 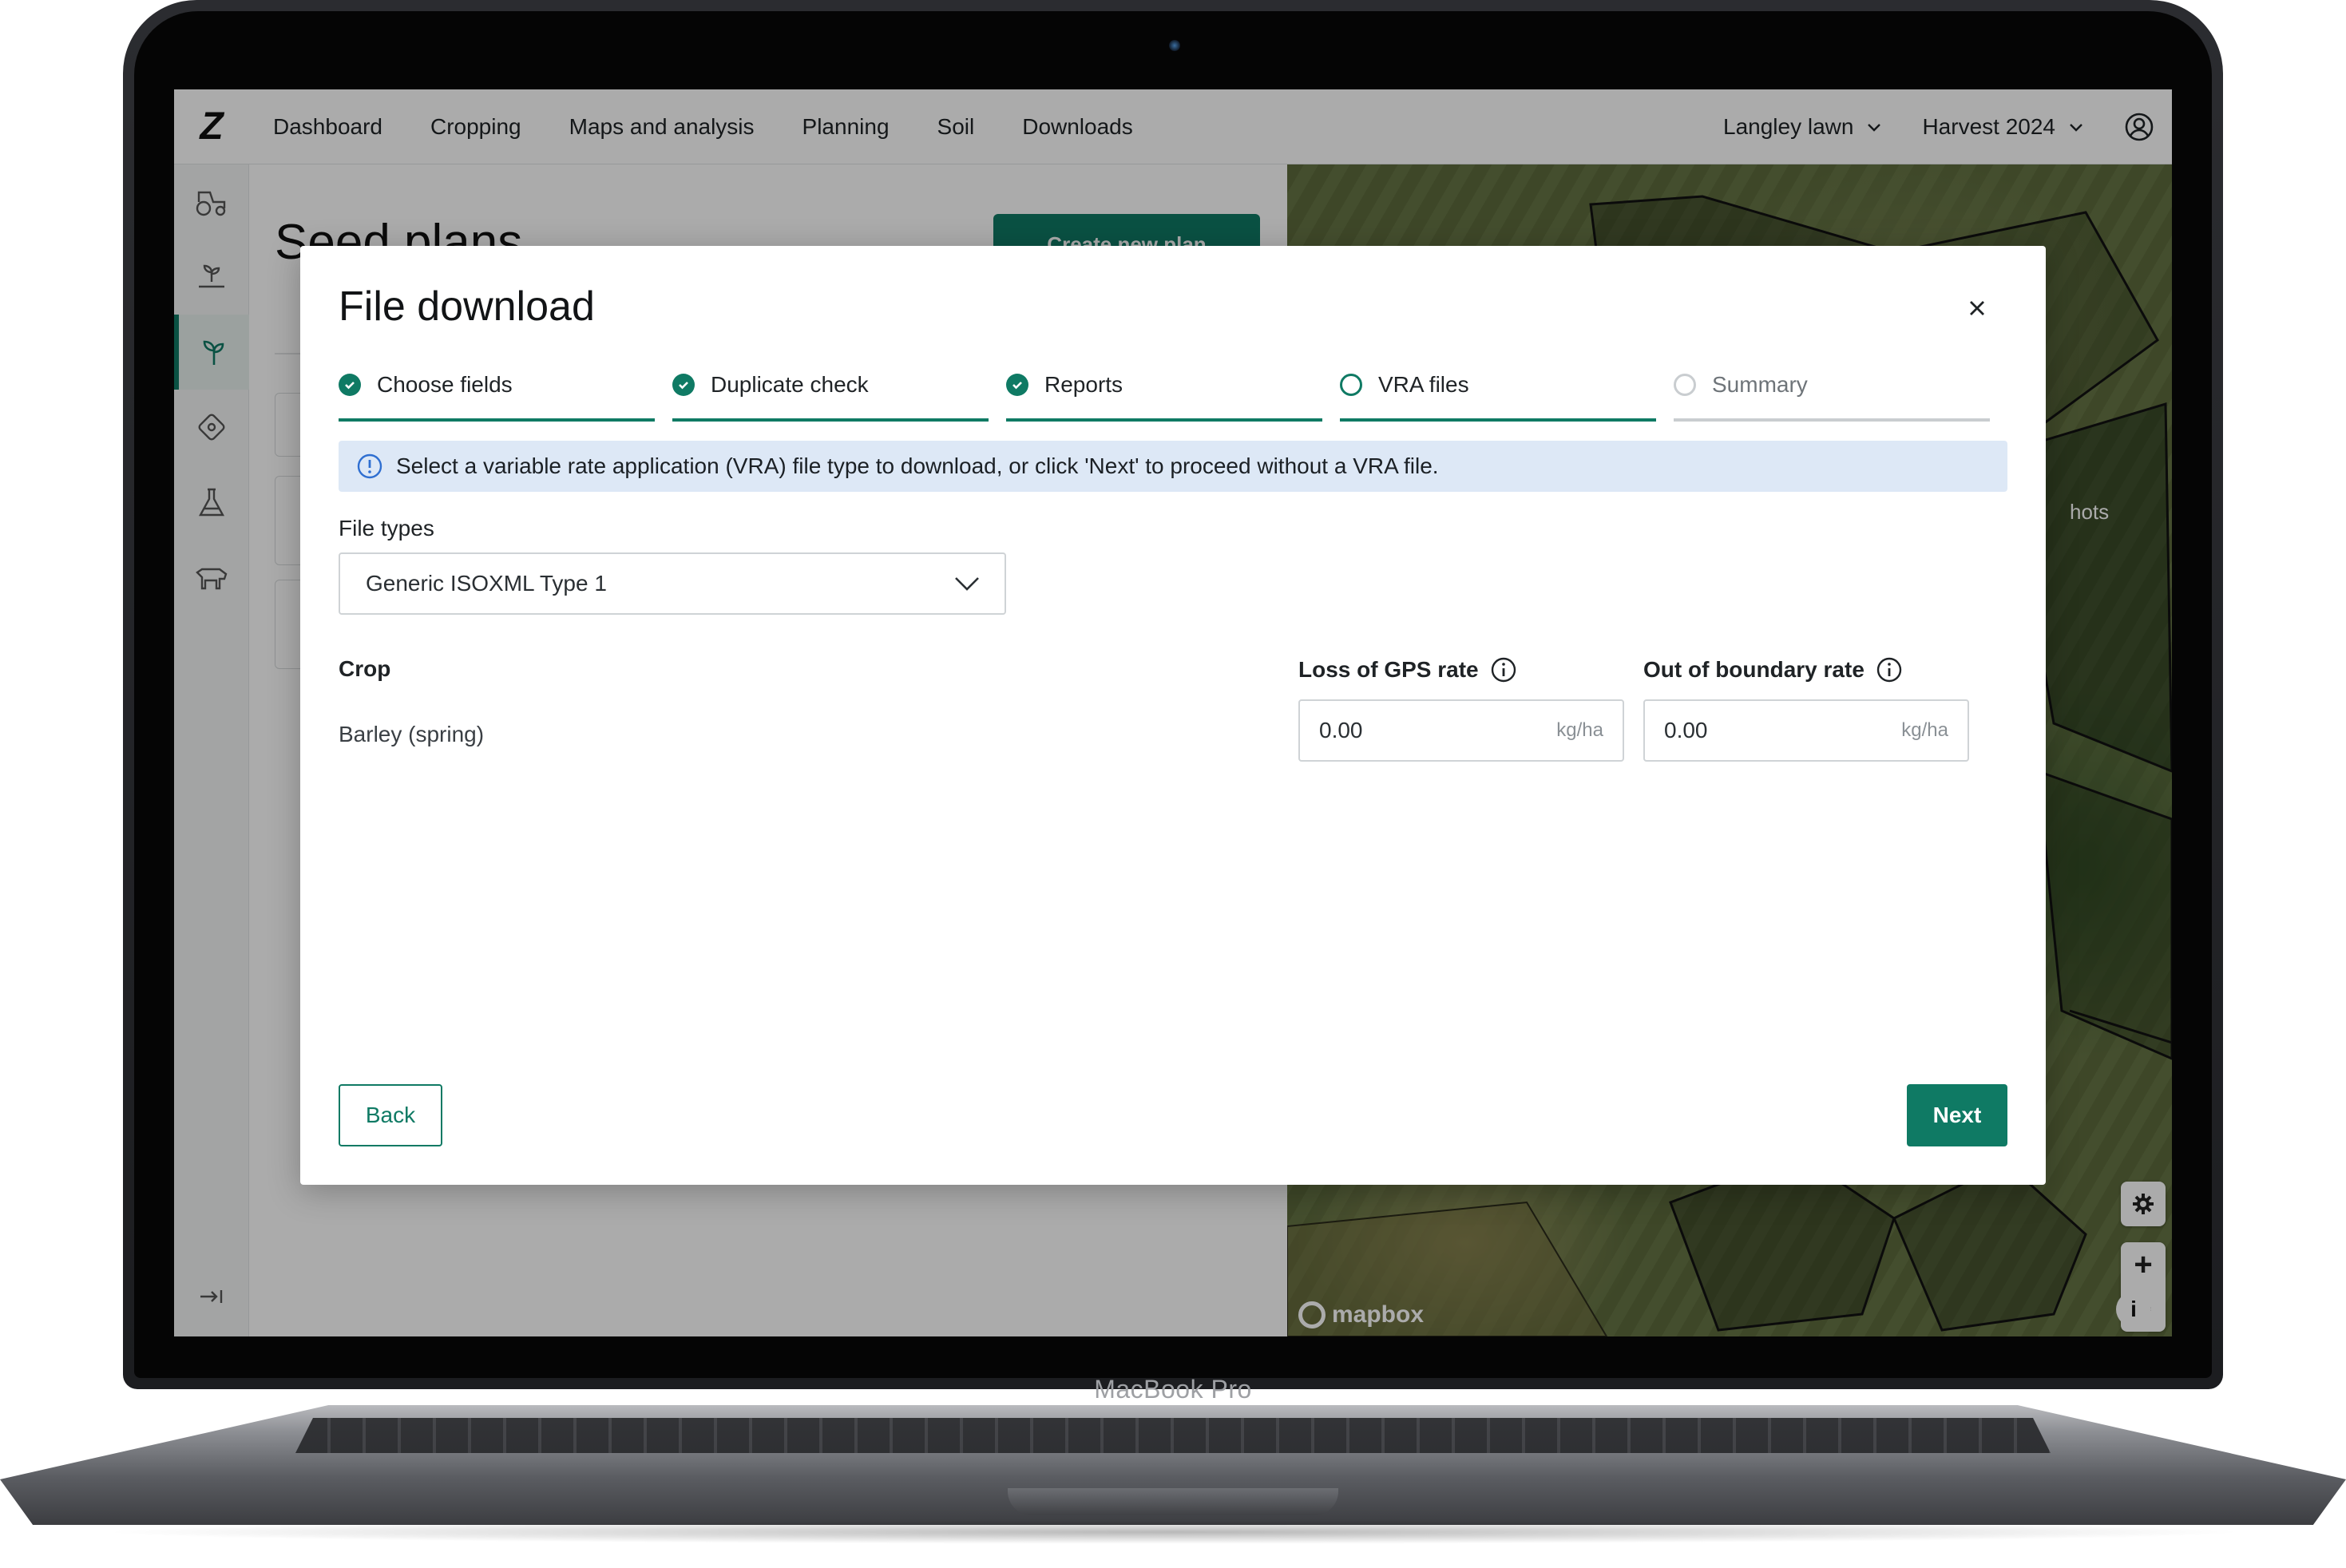 I want to click on close-icon, so click(x=1977, y=308).